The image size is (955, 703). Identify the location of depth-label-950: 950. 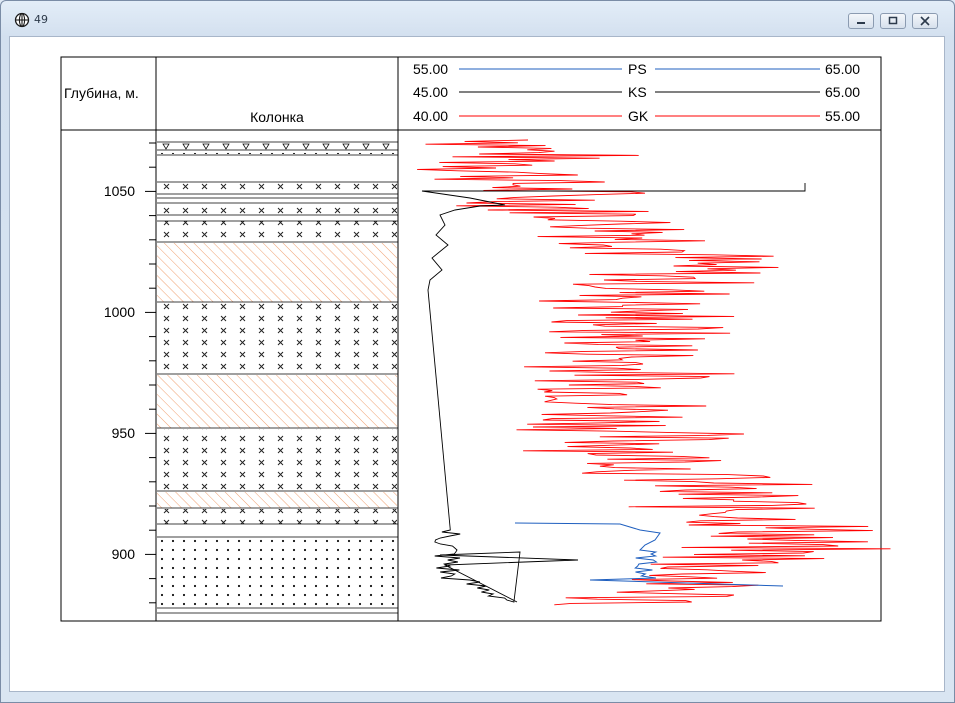
(124, 433).